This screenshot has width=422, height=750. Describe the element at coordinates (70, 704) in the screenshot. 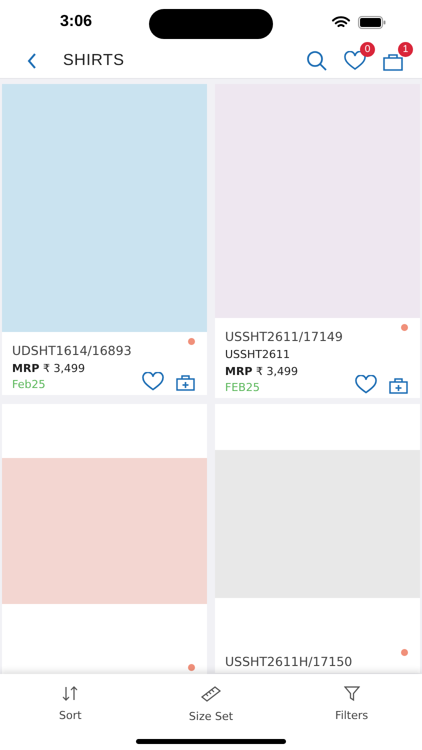

I see `sort-button: Sort` at that location.